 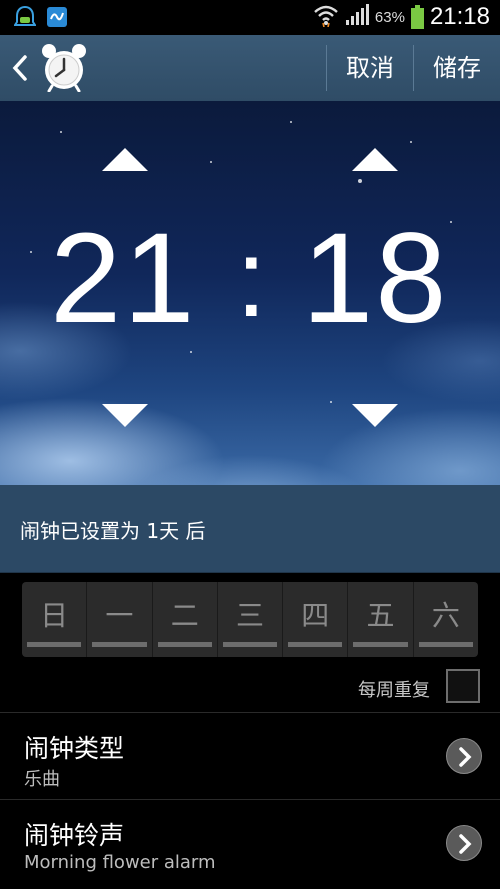 I want to click on signal-icon, so click(x=357, y=17).